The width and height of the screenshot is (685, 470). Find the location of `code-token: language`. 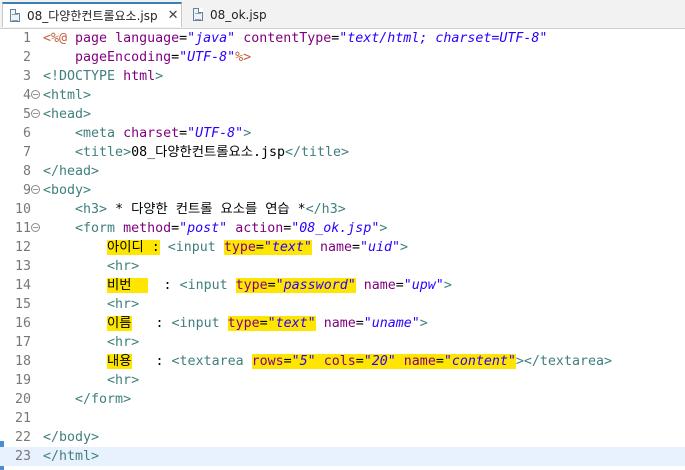

code-token: language is located at coordinates (147, 38).